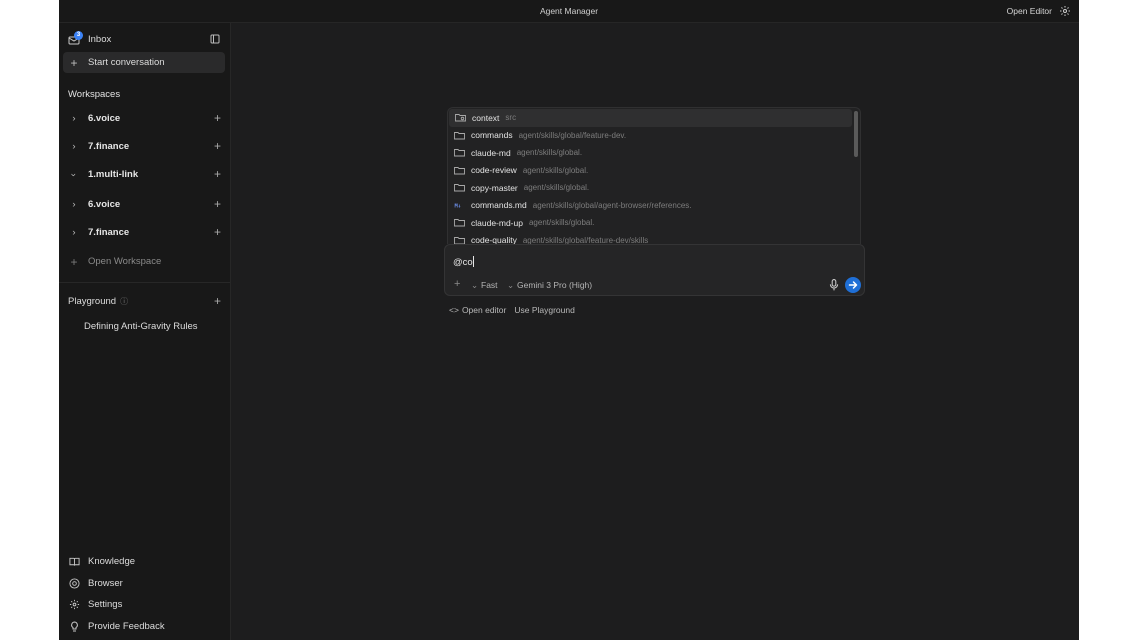 This screenshot has height=640, width=1138. What do you see at coordinates (654, 270) in the screenshot?
I see `message-composer: @co + ⌄ Fast ⌄ Gemini 3 Pro (High)` at bounding box center [654, 270].